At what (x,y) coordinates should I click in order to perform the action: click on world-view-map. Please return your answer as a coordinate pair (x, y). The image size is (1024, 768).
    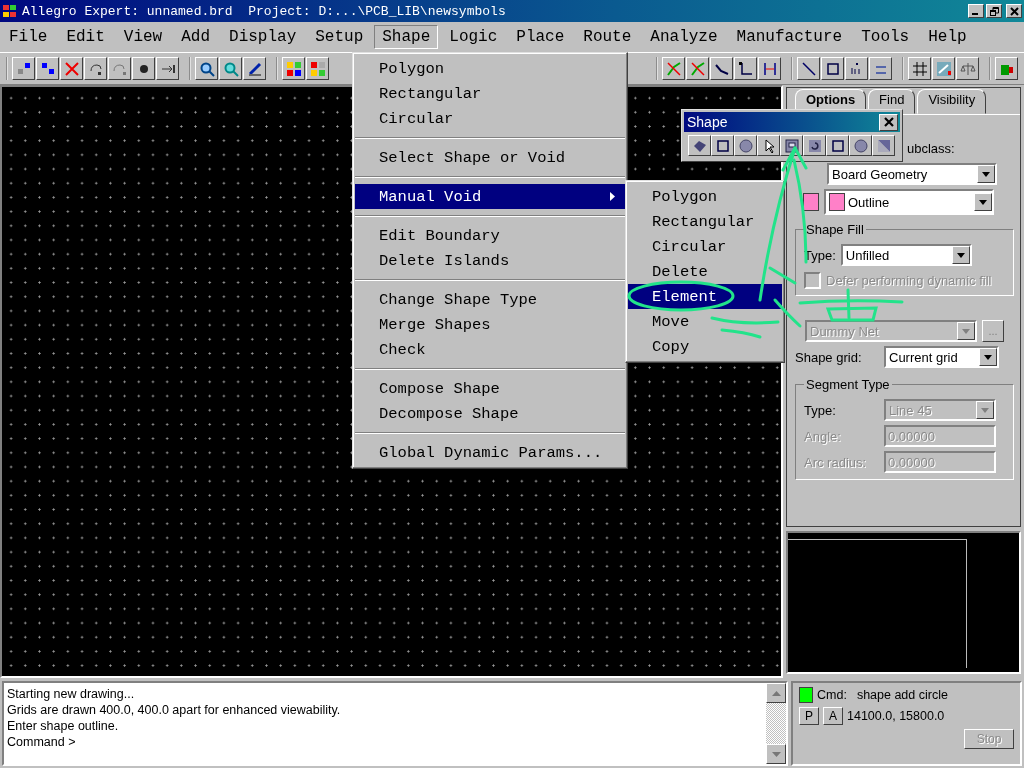
    Looking at the image, I should click on (903, 602).